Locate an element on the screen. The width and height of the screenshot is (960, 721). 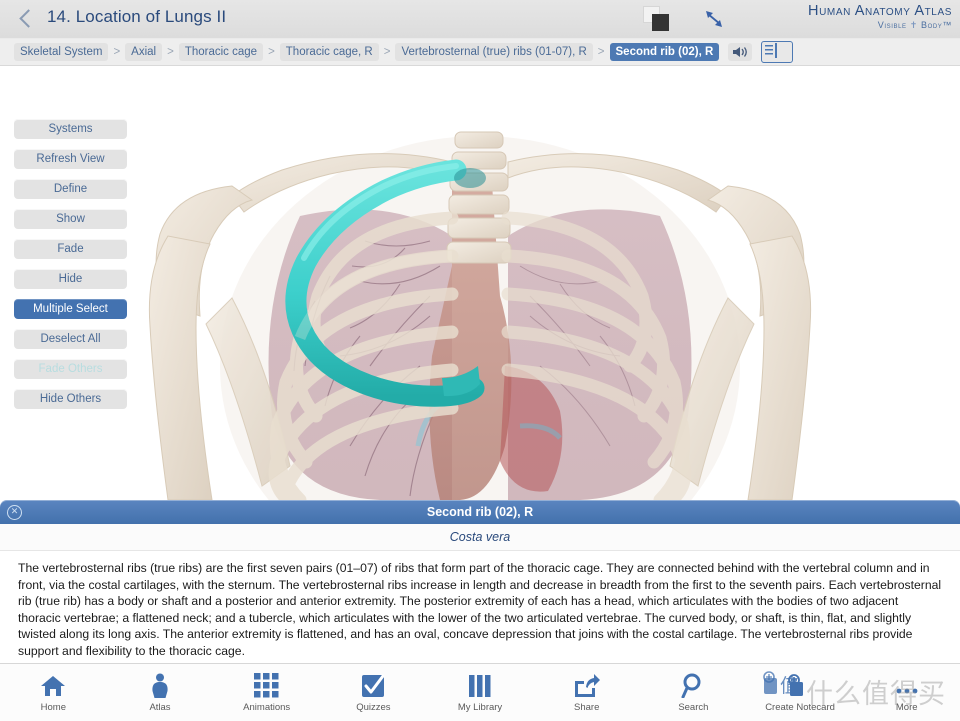
tab-label: My Library is located at coordinates (480, 707).